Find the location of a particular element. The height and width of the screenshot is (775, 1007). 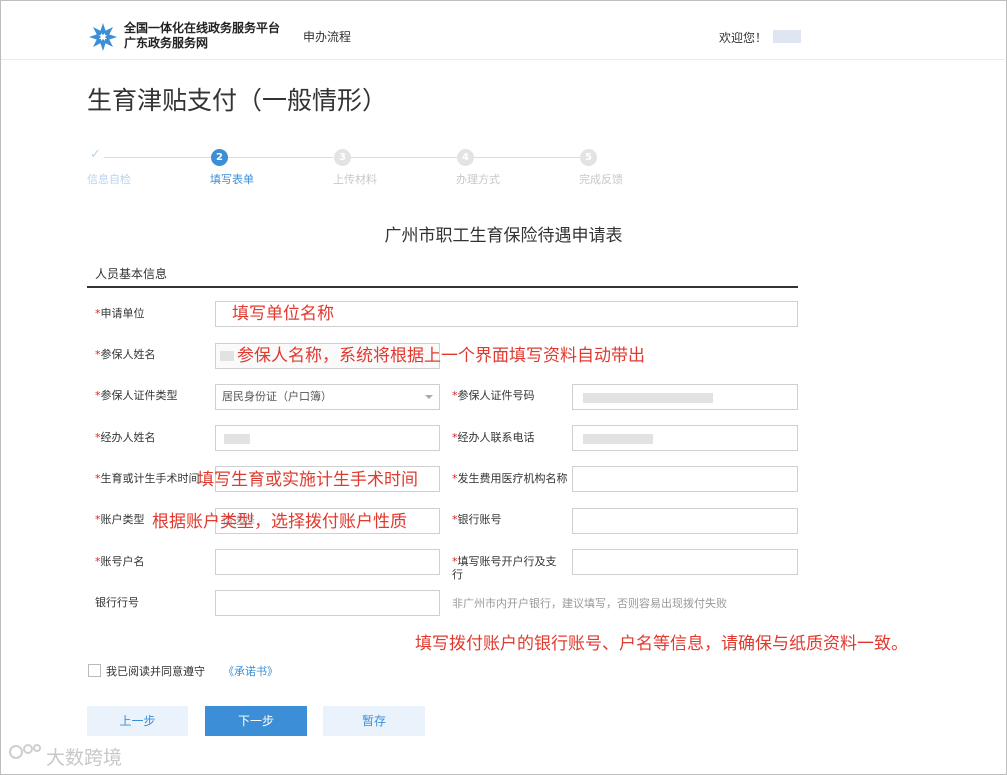

agreement-checkbox is located at coordinates (94, 670).